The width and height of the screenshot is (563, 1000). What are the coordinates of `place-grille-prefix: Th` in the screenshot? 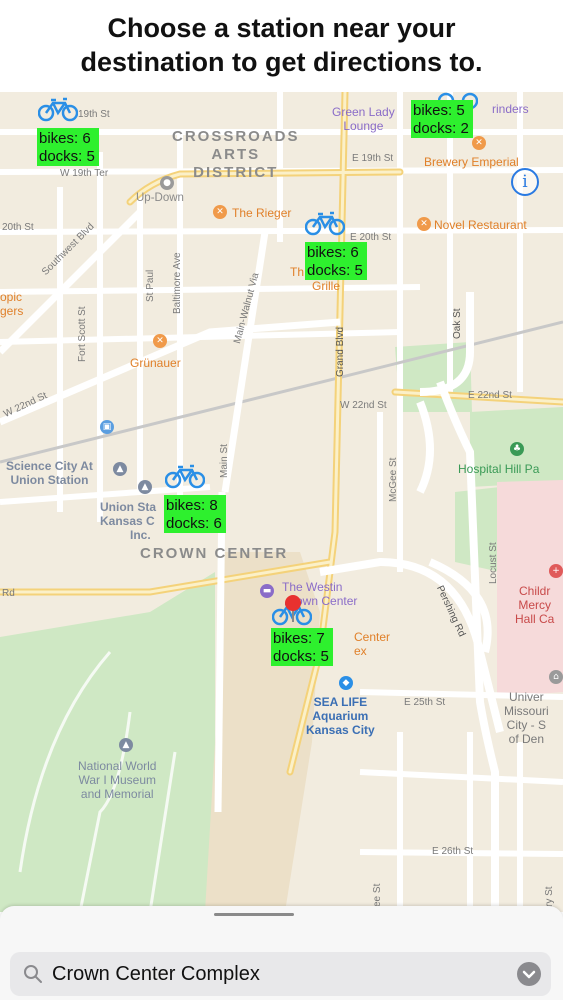 It's located at (297, 272).